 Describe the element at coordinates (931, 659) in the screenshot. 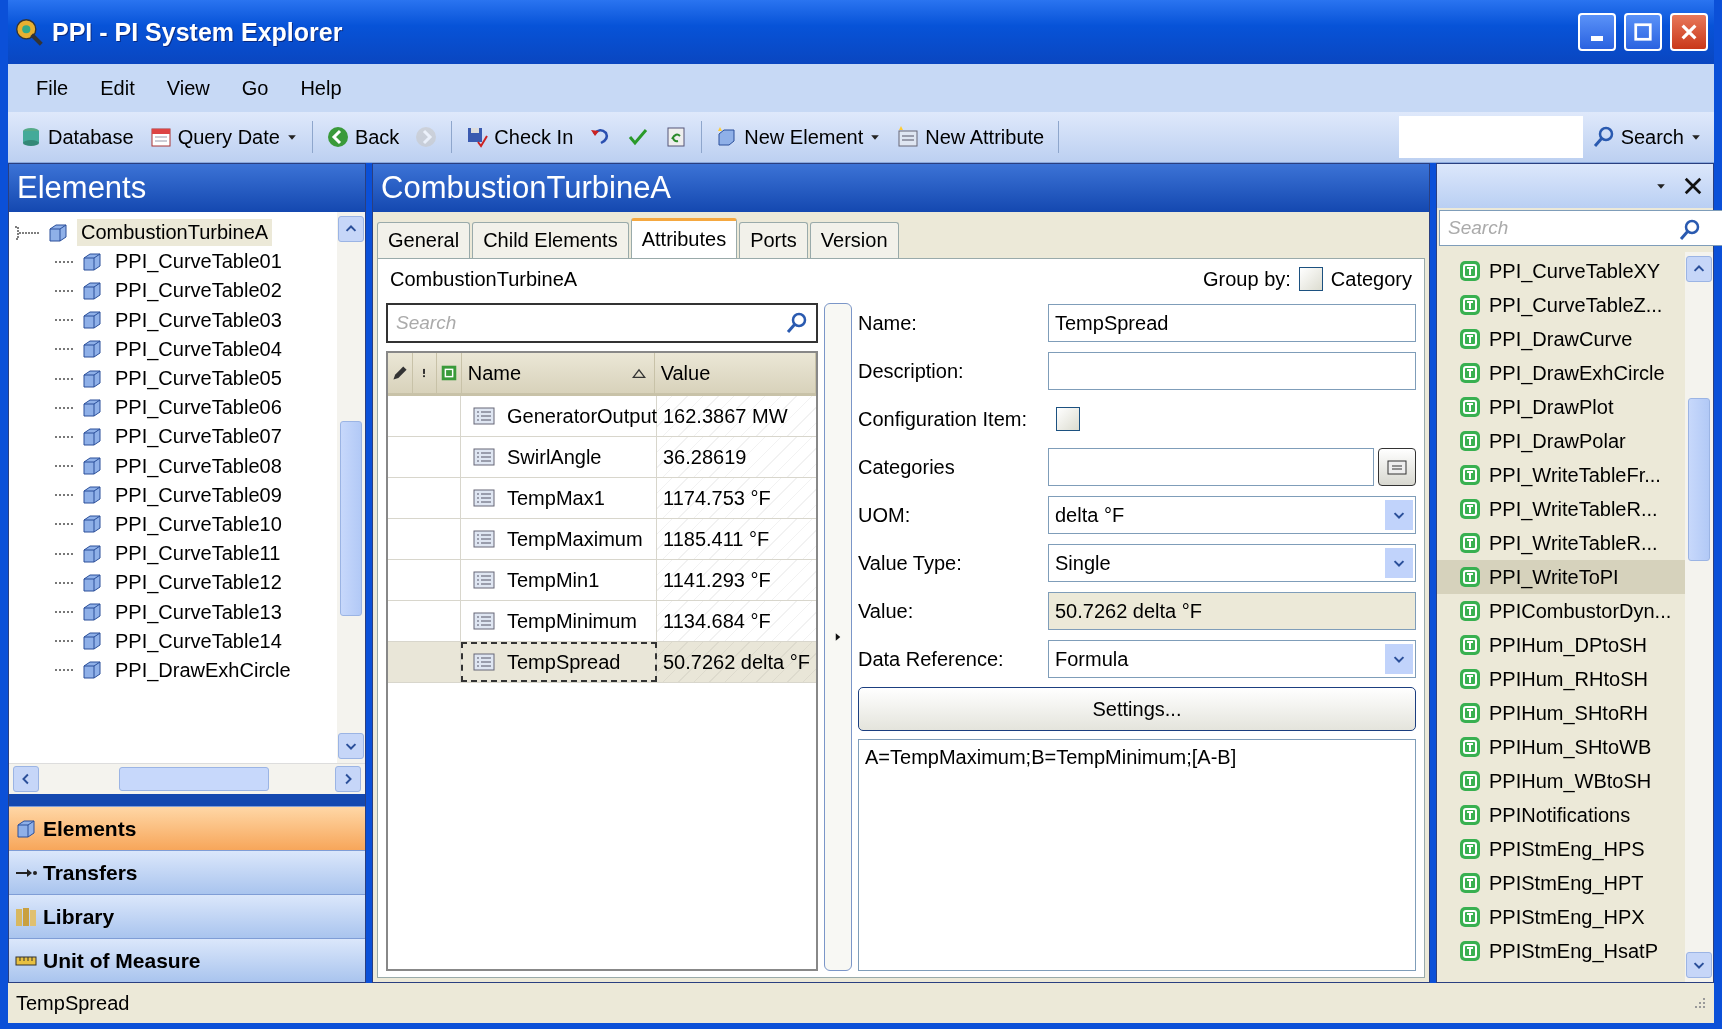

I see `field-label: Data Reference:` at that location.